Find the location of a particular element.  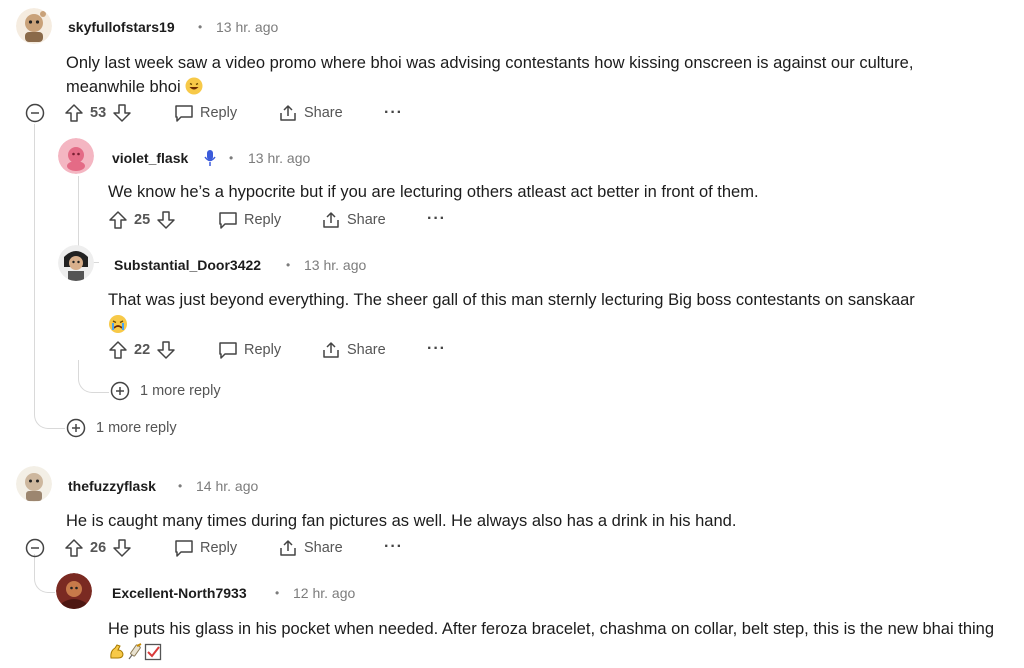

vote-controls: 22 is located at coordinates (142, 350).